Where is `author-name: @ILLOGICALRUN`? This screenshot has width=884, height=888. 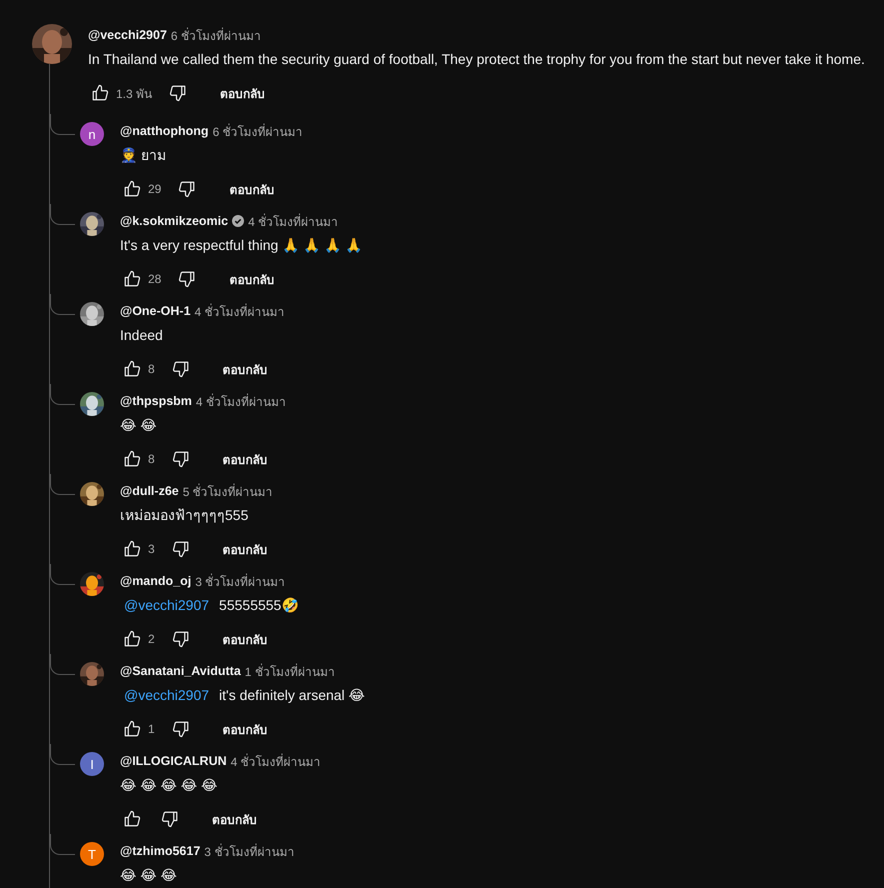
author-name: @ILLOGICALRUN is located at coordinates (173, 761).